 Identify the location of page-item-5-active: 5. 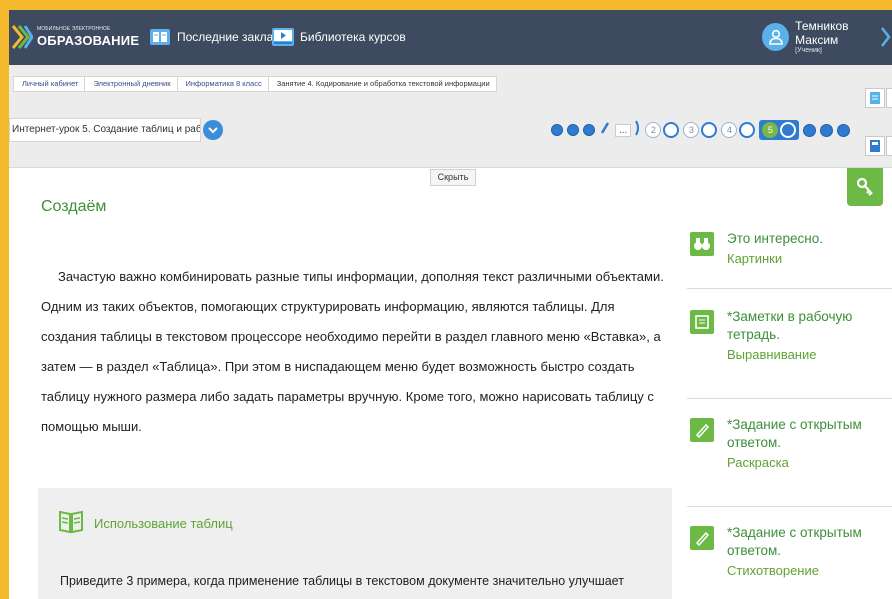
(779, 130).